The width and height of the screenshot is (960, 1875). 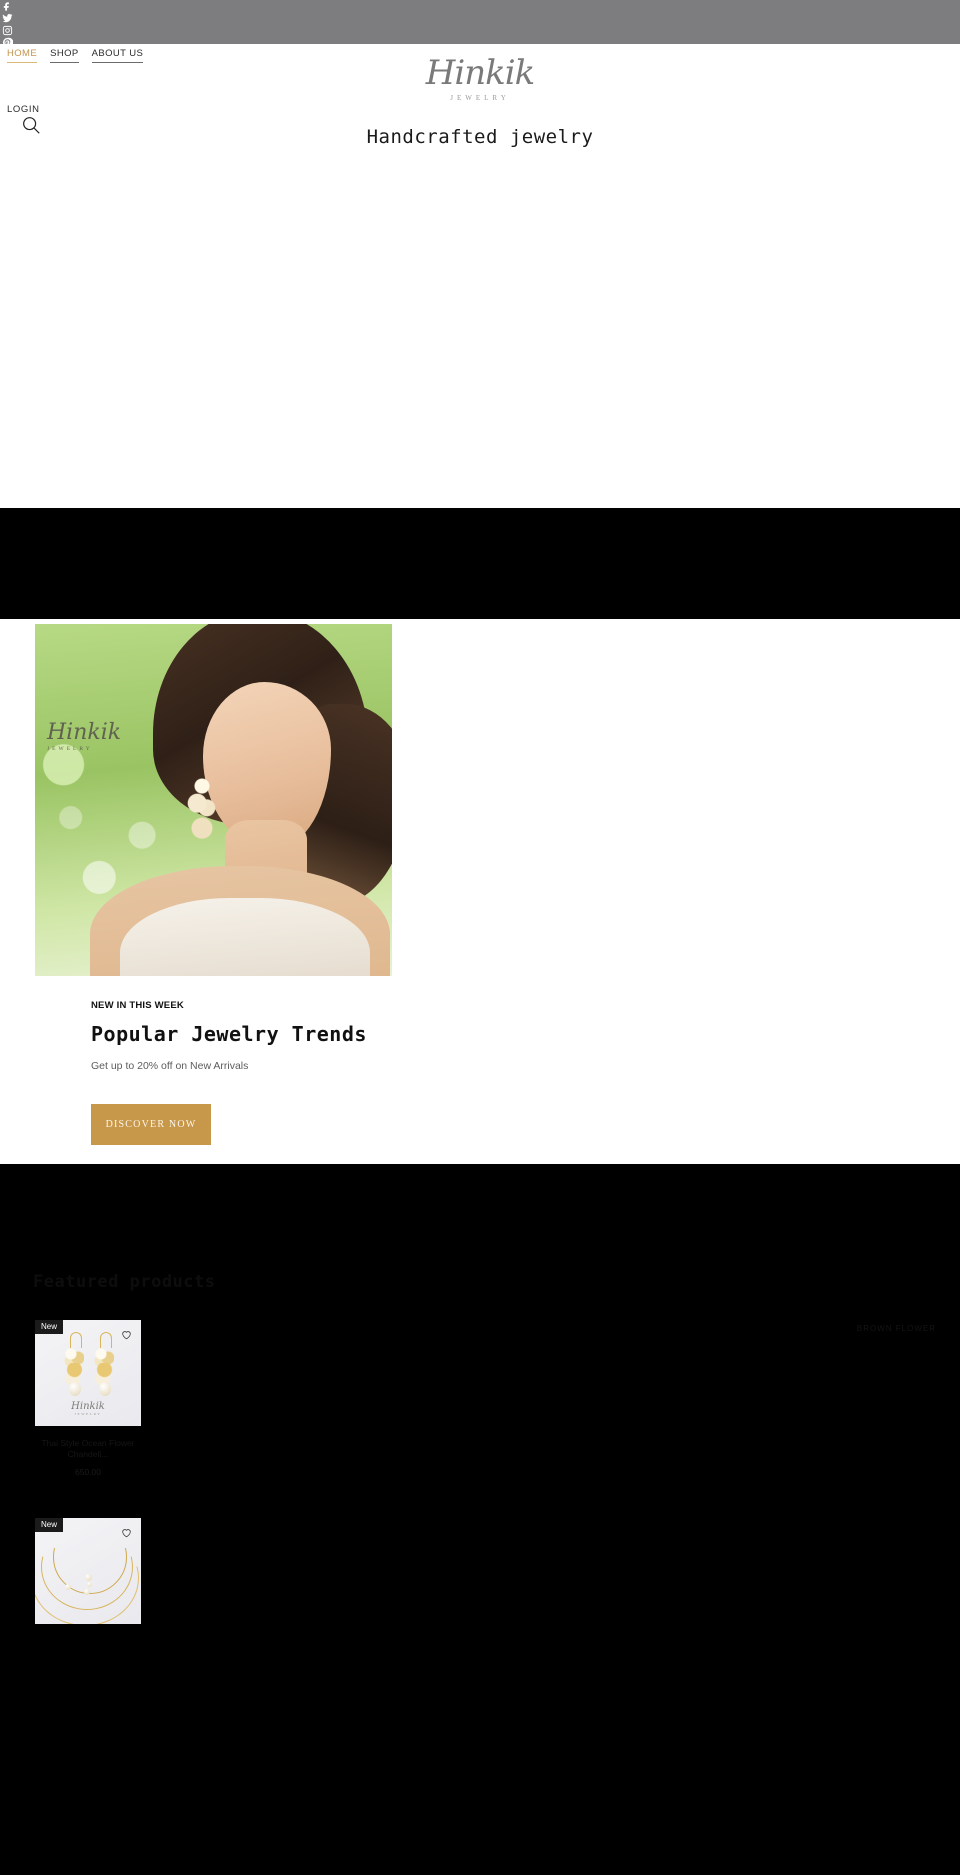 What do you see at coordinates (74, 1369) in the screenshot?
I see `earring-left-art` at bounding box center [74, 1369].